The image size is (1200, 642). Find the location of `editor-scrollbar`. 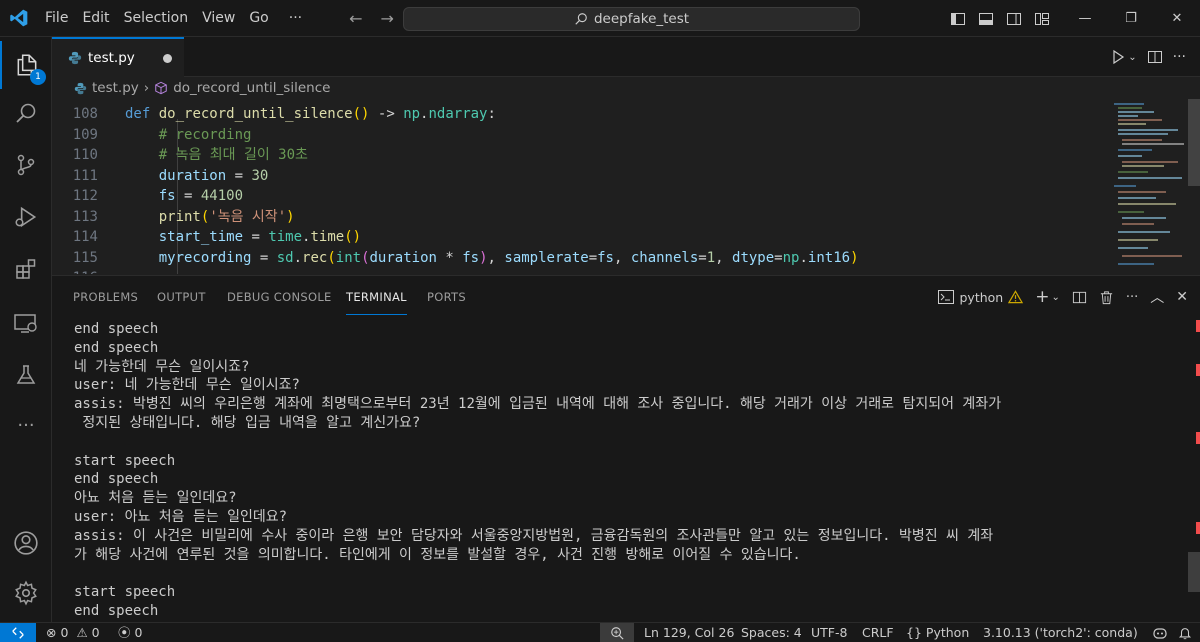

editor-scrollbar is located at coordinates (1194, 142).